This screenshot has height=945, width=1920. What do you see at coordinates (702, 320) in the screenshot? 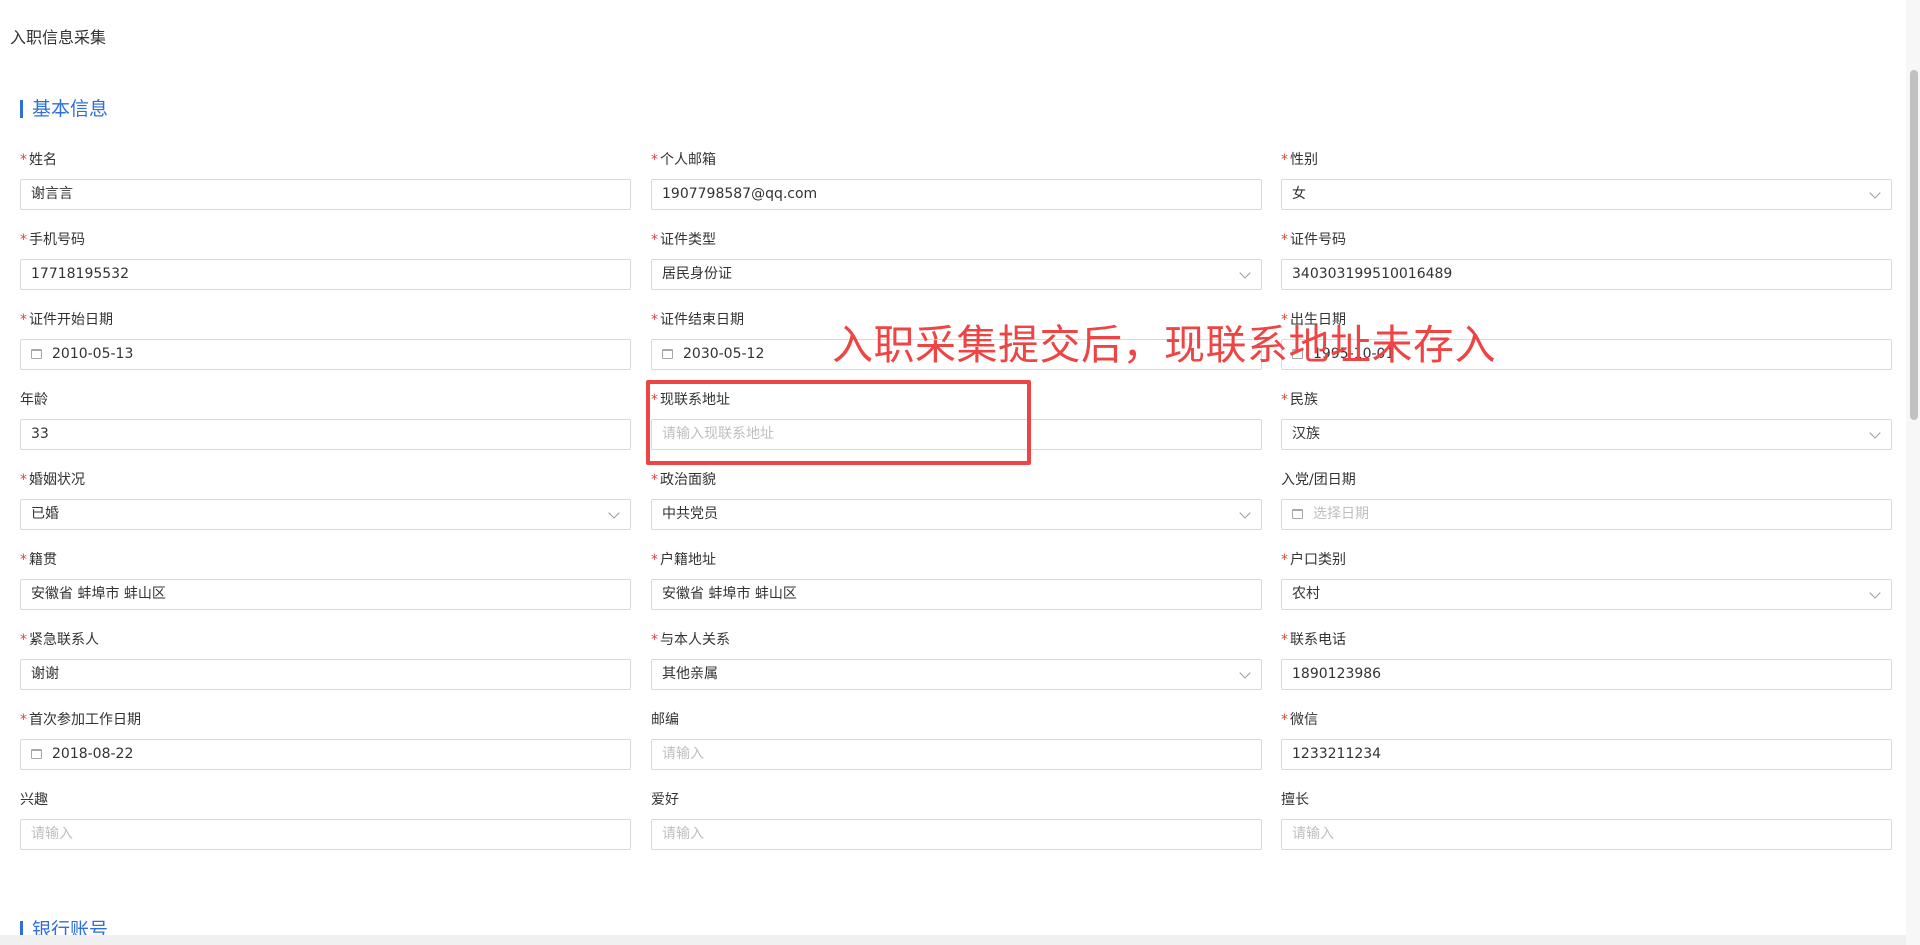
I see `field-label-text: 证件结束日期` at bounding box center [702, 320].